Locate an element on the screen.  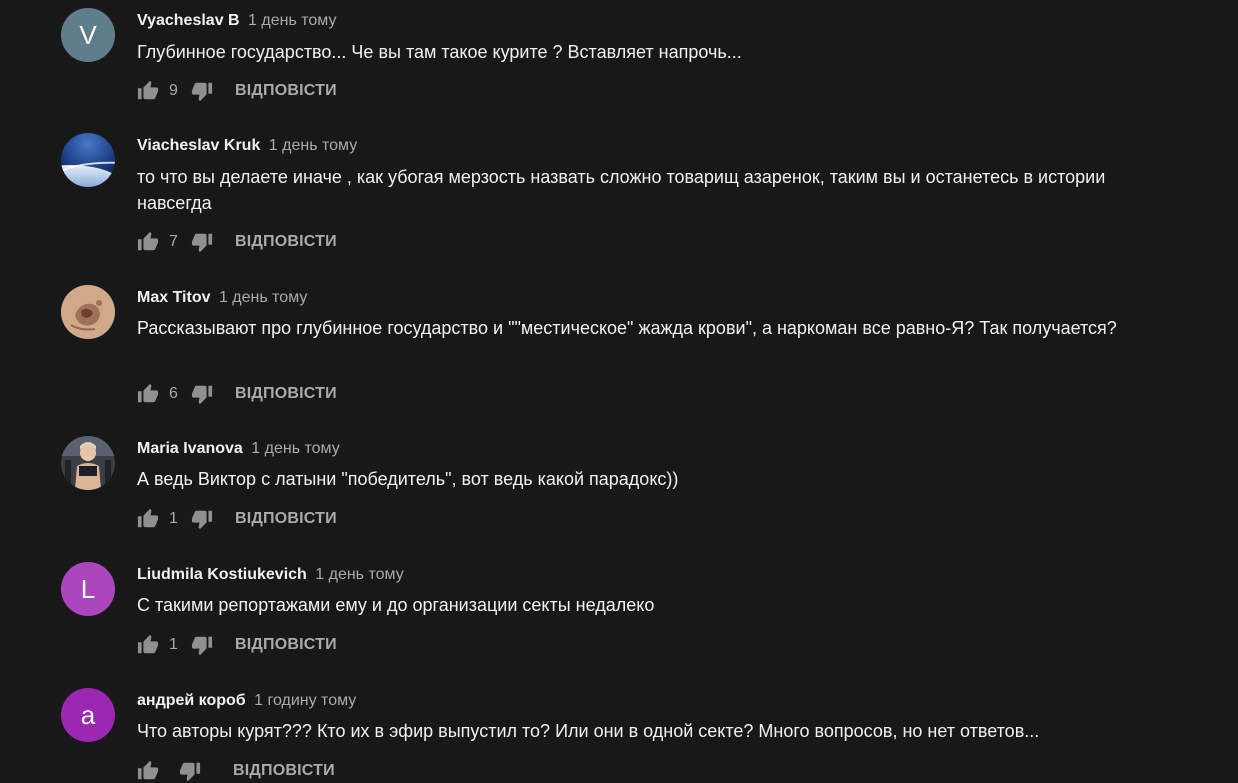
comment-header: Vyacheslav B 1 день тому is located at coordinates (236, 21).